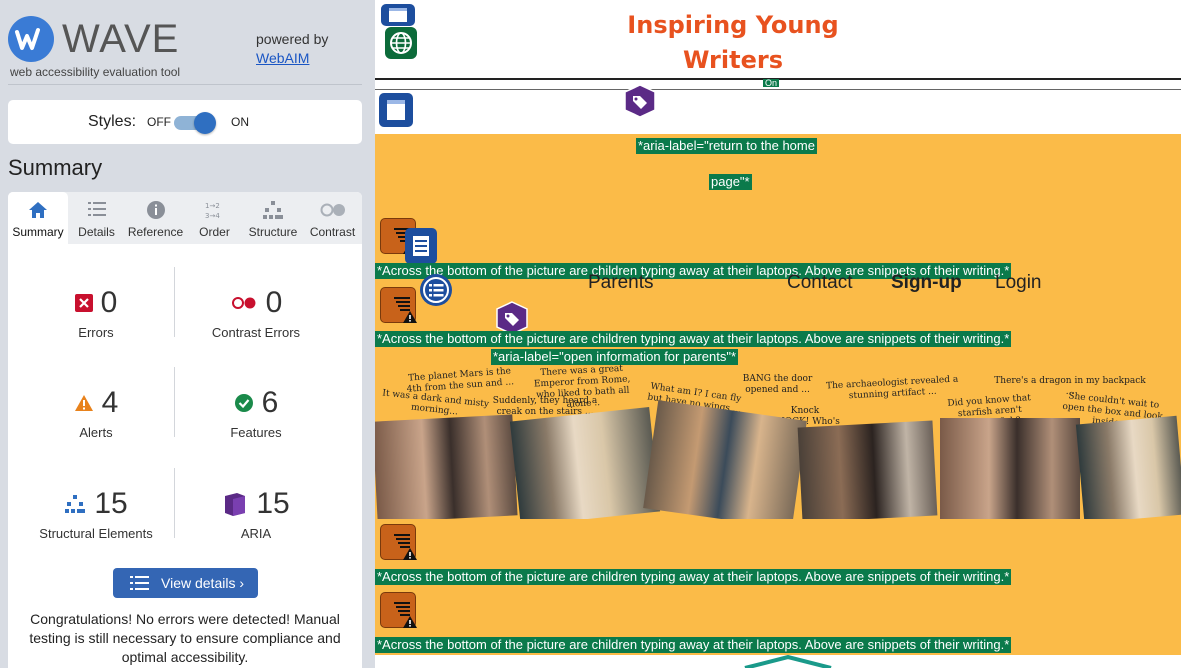  What do you see at coordinates (270, 402) in the screenshot?
I see `features-count: 6` at bounding box center [270, 402].